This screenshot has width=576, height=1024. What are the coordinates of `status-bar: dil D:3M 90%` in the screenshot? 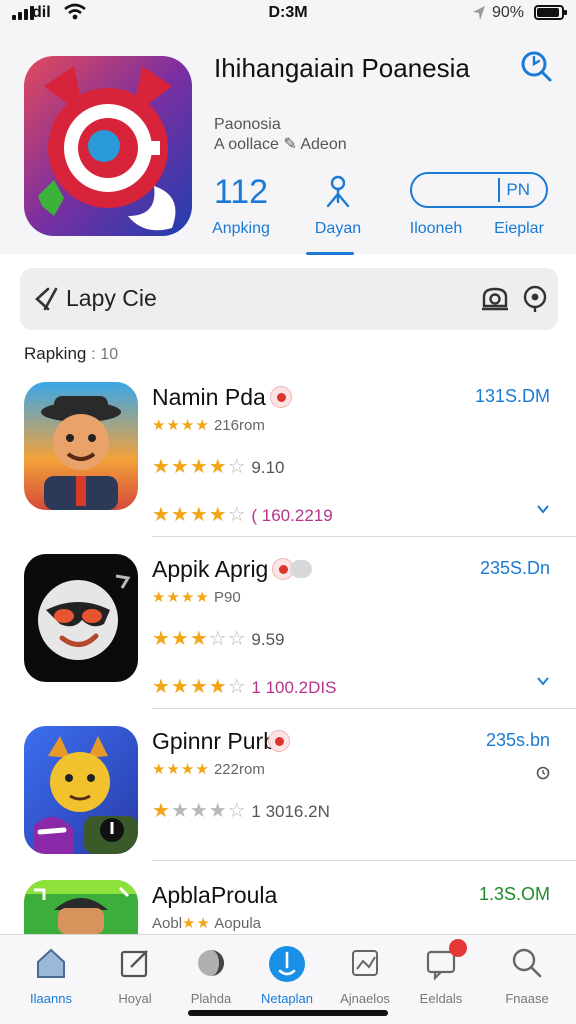 It's located at (288, 14).